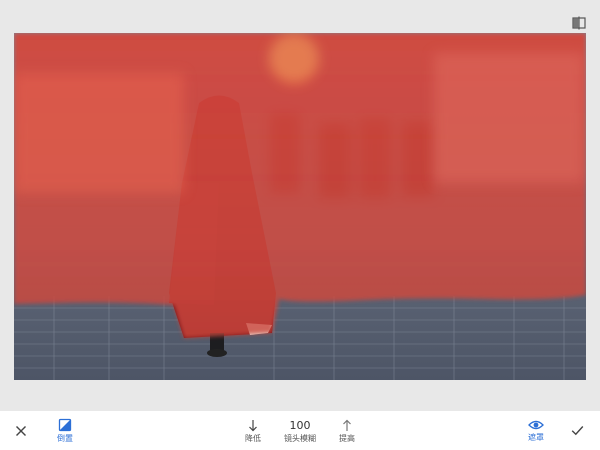 This screenshot has height=450, width=600. I want to click on decrease-button: 降低, so click(253, 430).